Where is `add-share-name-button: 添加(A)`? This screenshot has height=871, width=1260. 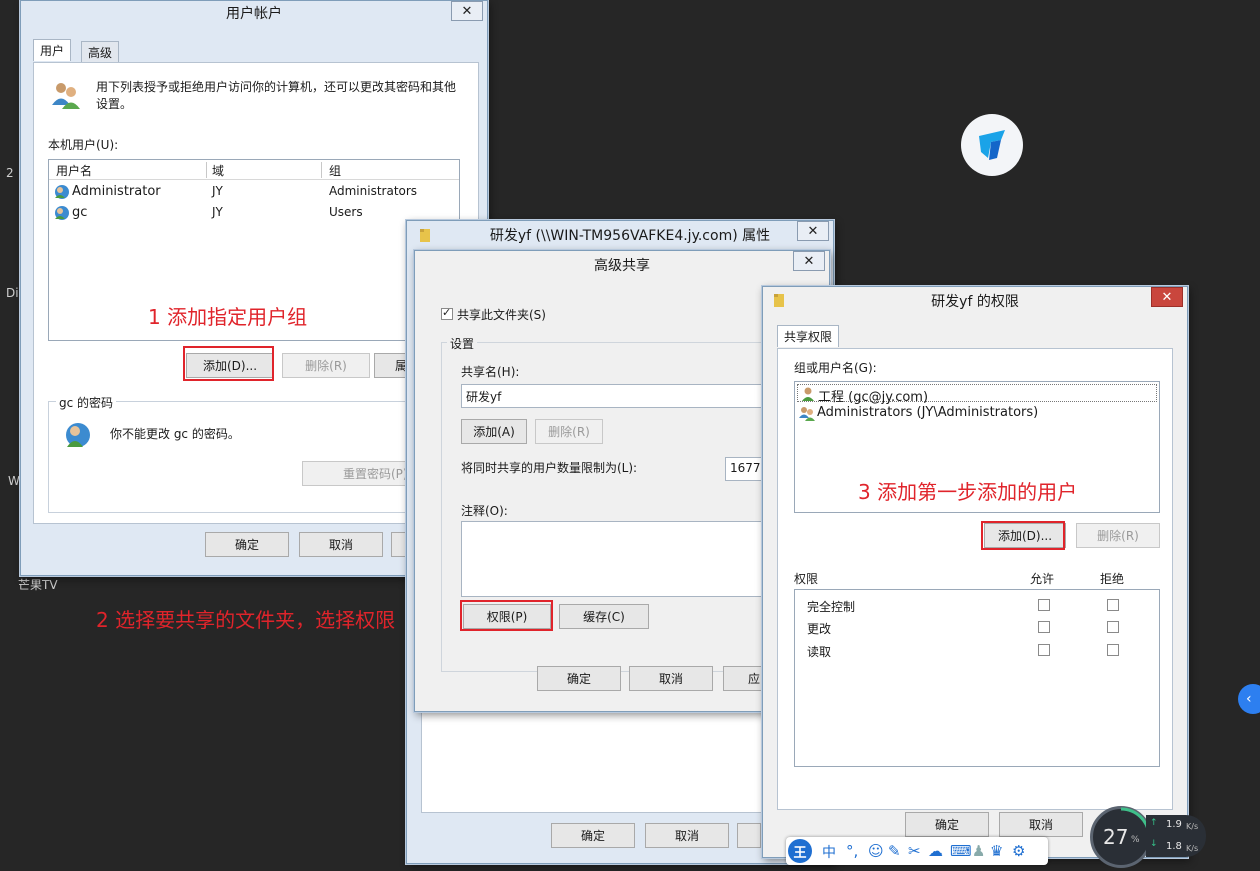
add-share-name-button: 添加(A) is located at coordinates (494, 431).